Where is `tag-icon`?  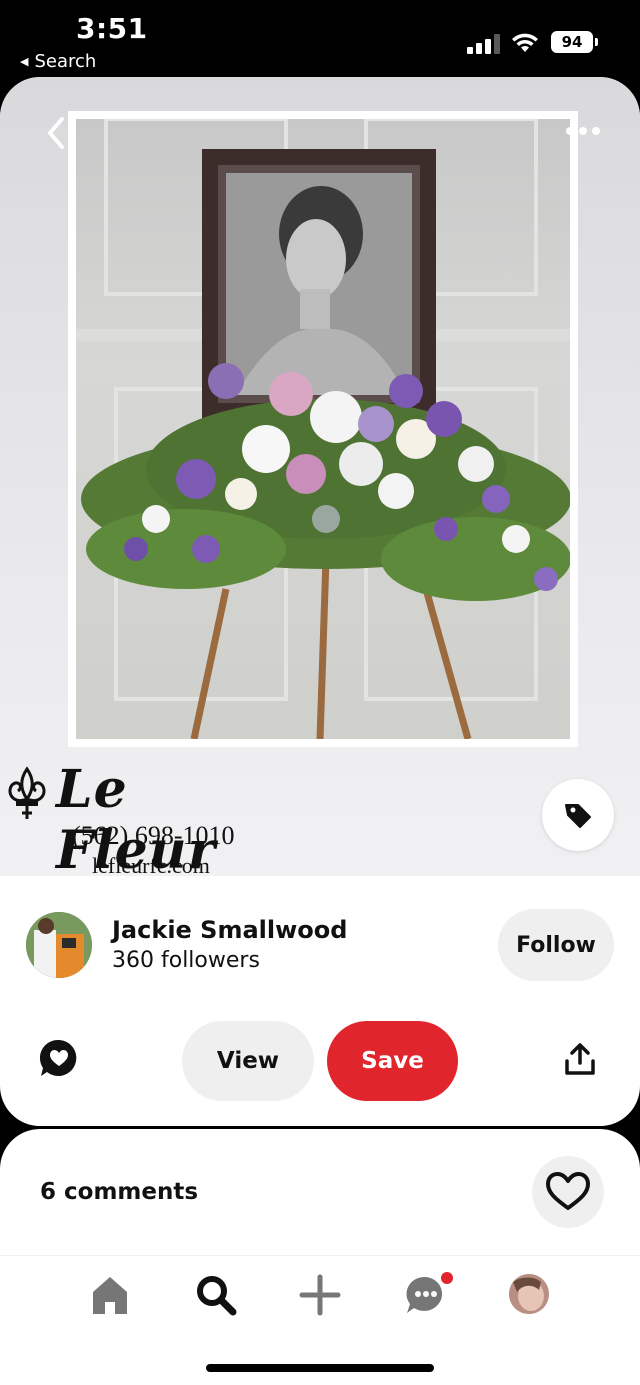
tag-icon is located at coordinates (578, 816).